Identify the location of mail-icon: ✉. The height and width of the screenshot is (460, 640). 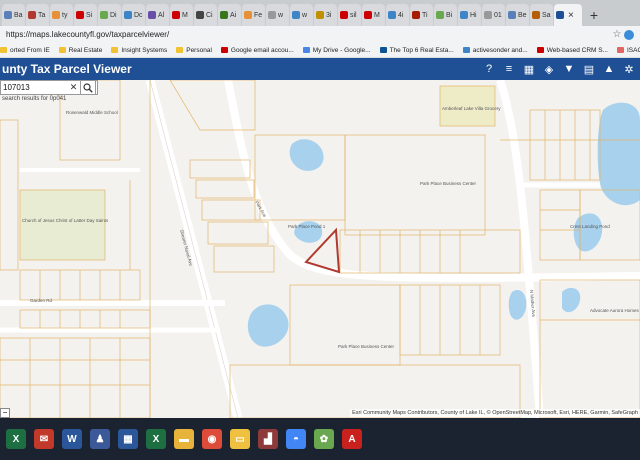
(44, 439).